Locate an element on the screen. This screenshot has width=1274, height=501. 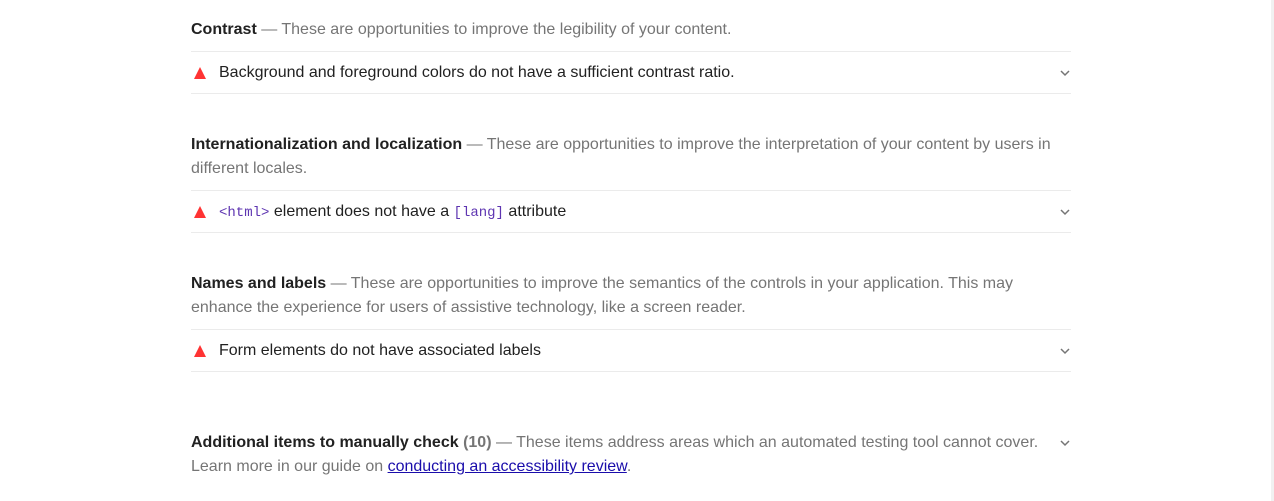
code-html-tag: <html> is located at coordinates (244, 212).